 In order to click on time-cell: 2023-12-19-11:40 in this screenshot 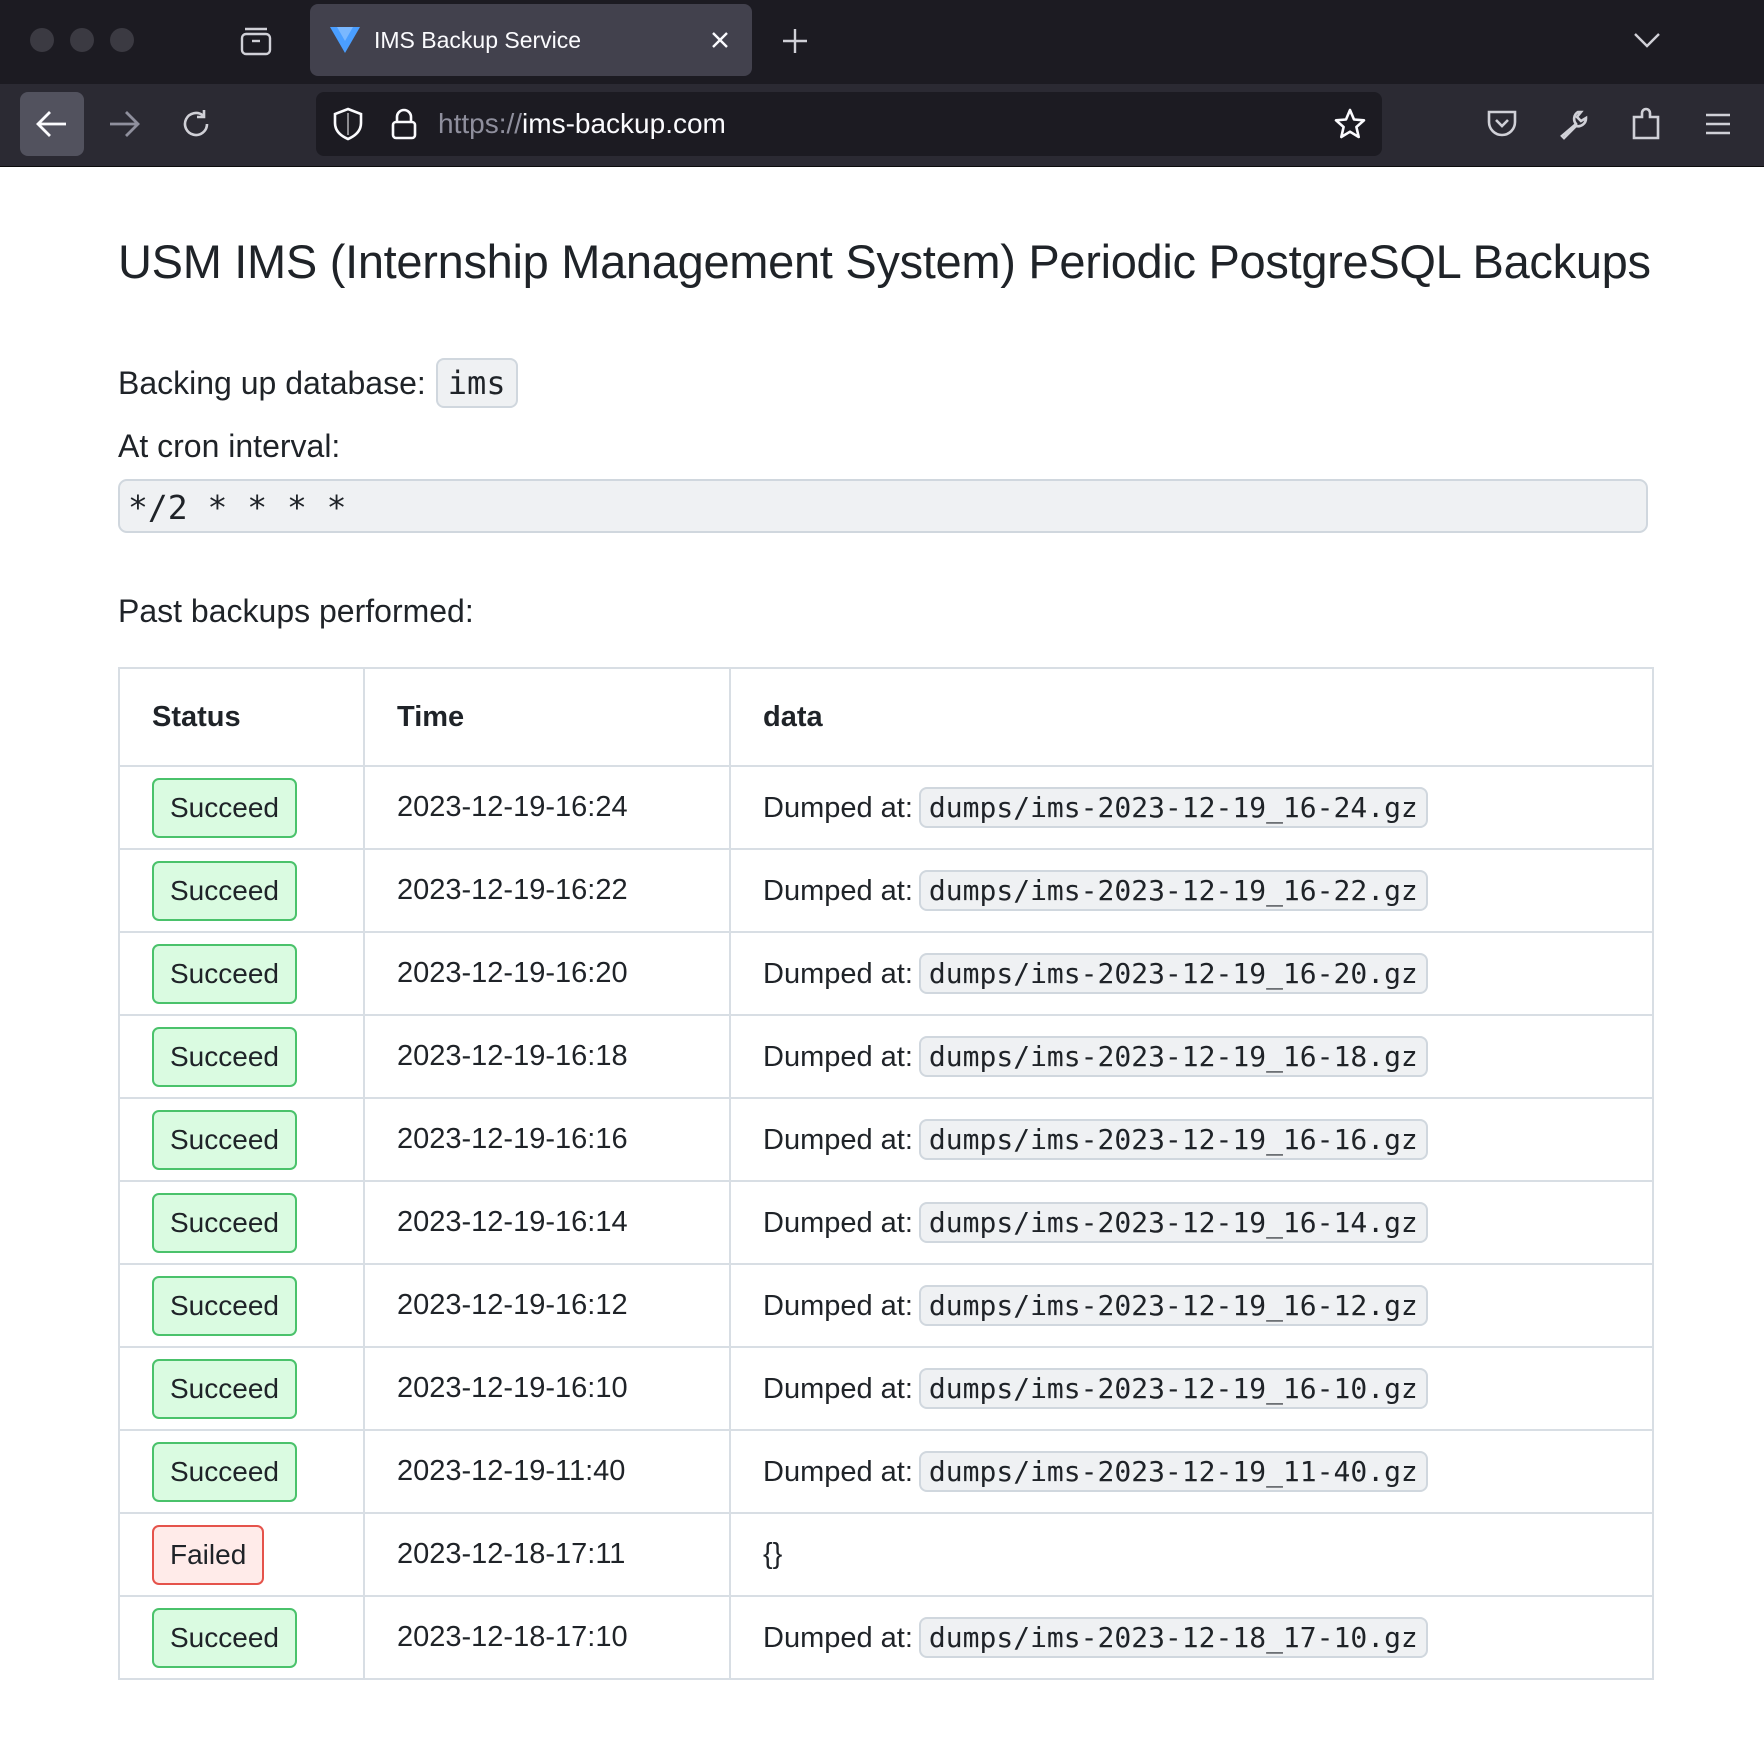, I will do `click(547, 1471)`.